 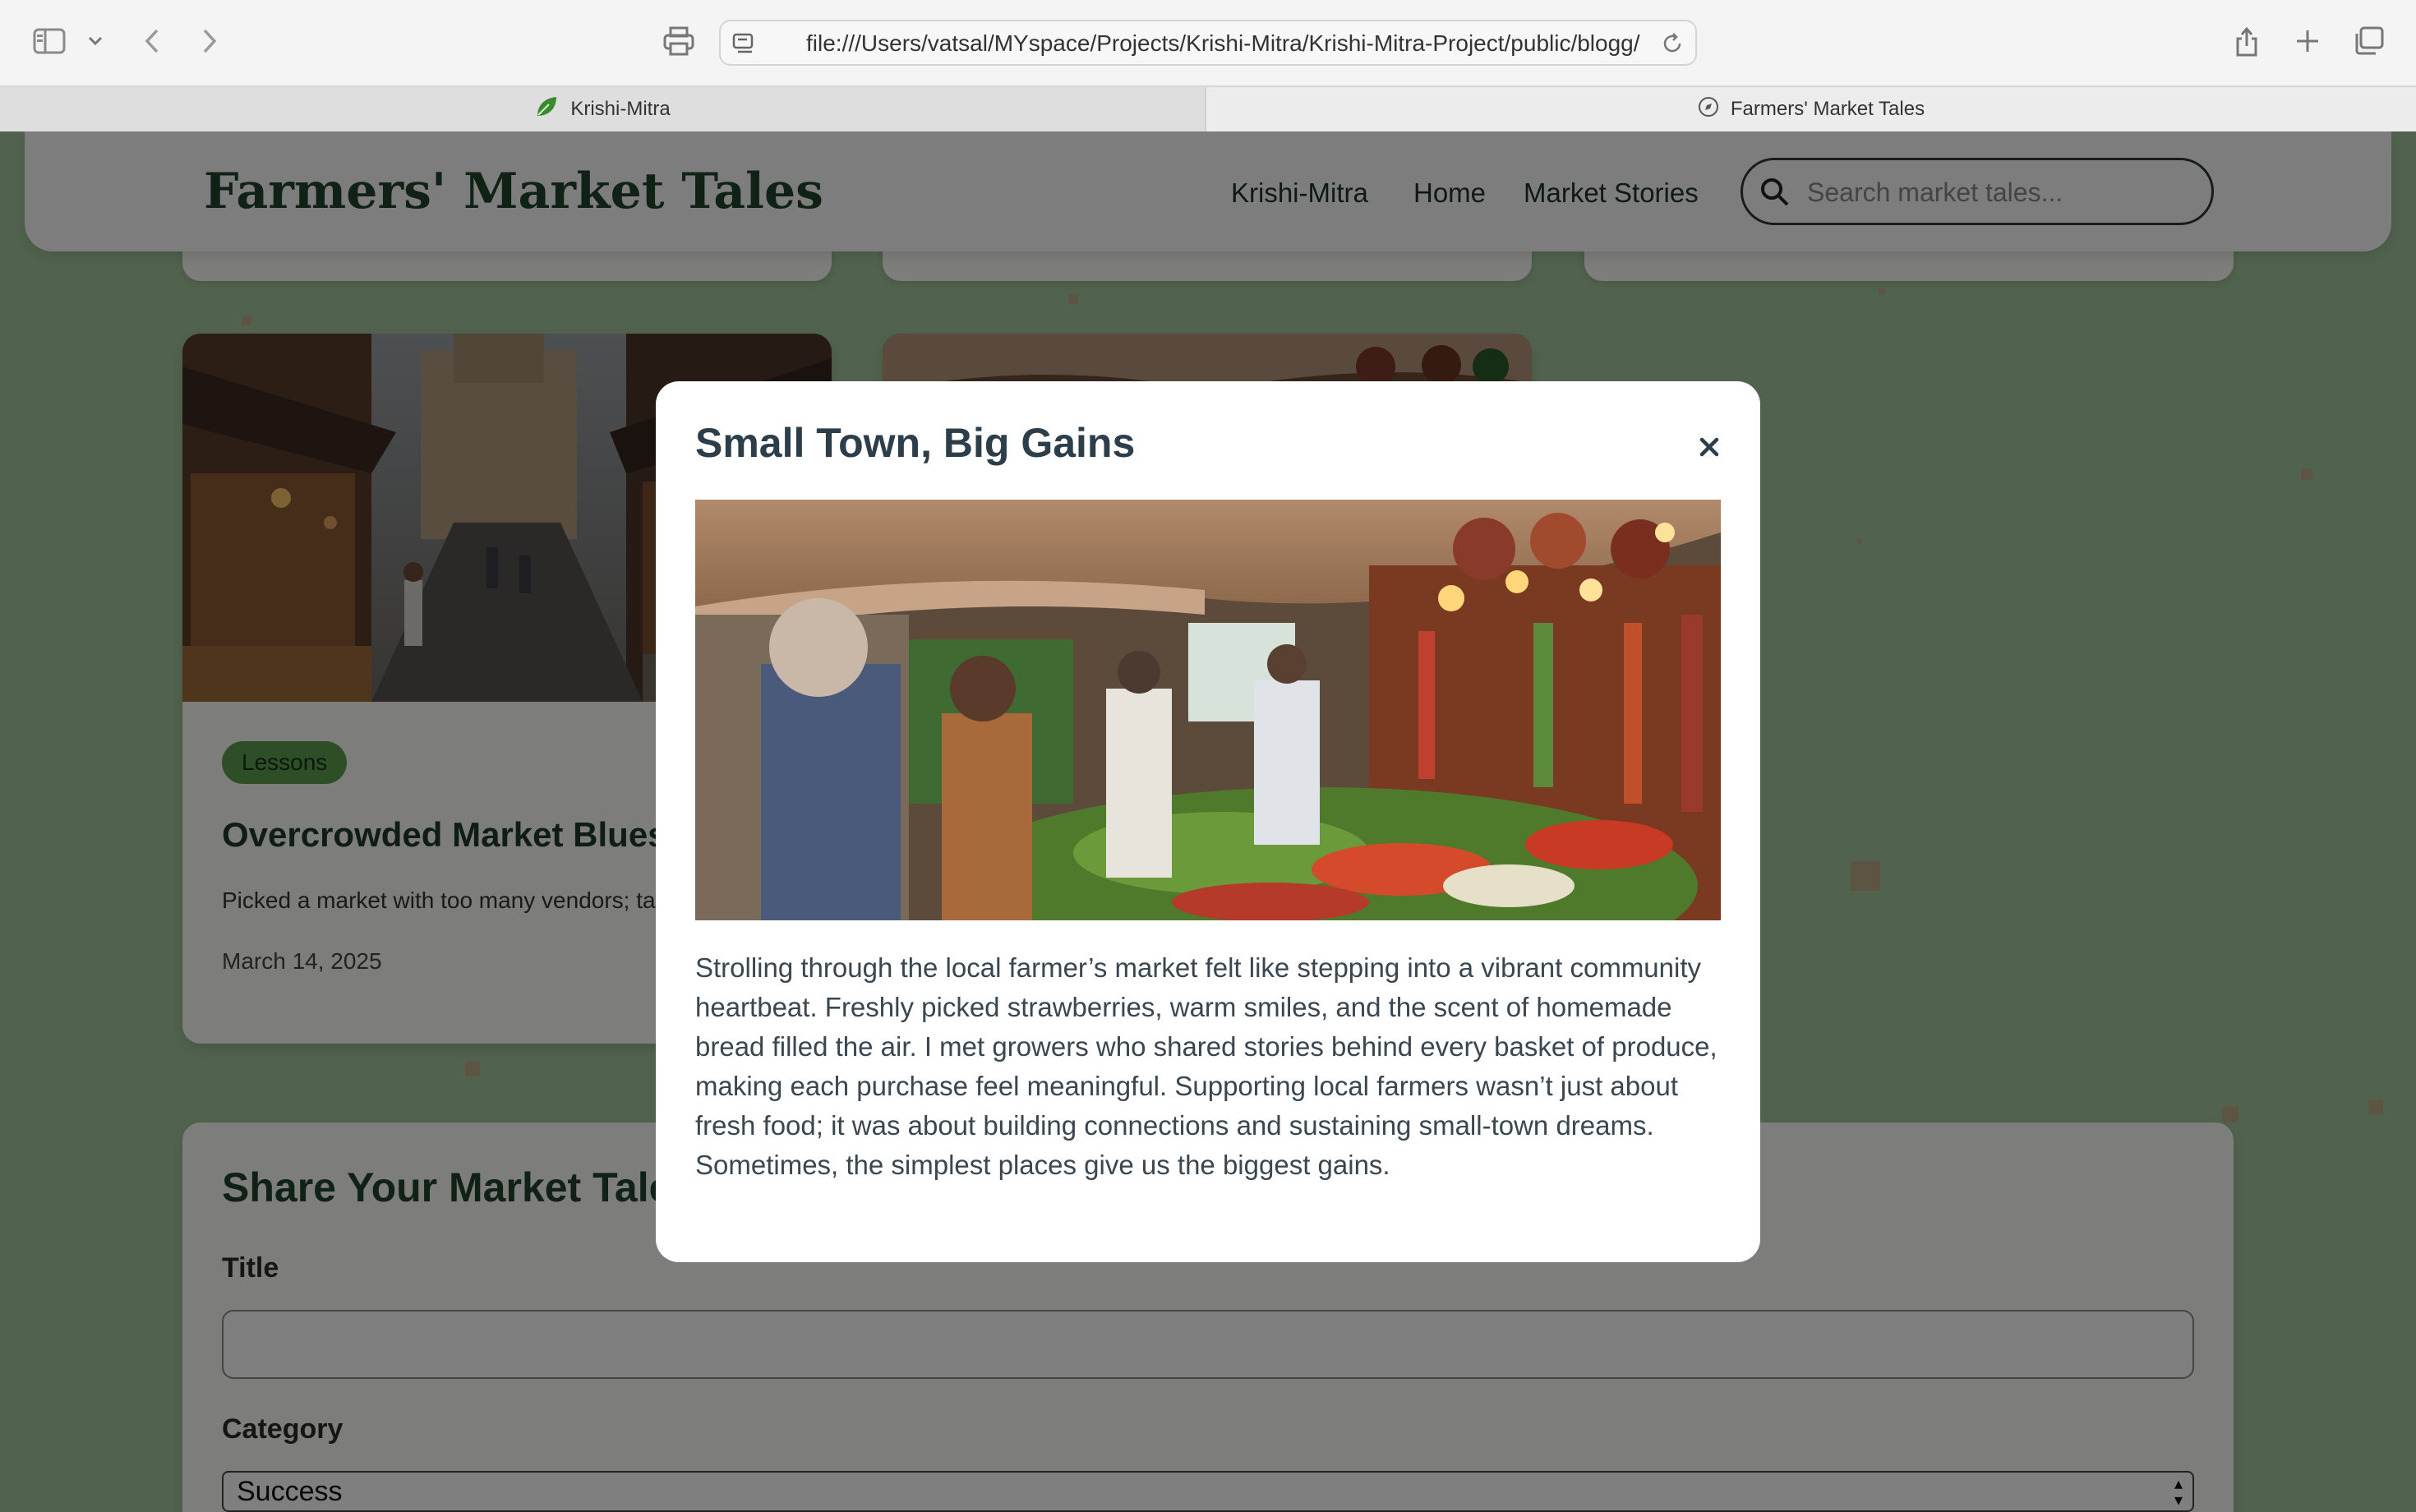 I want to click on forward-icon, so click(x=210, y=42).